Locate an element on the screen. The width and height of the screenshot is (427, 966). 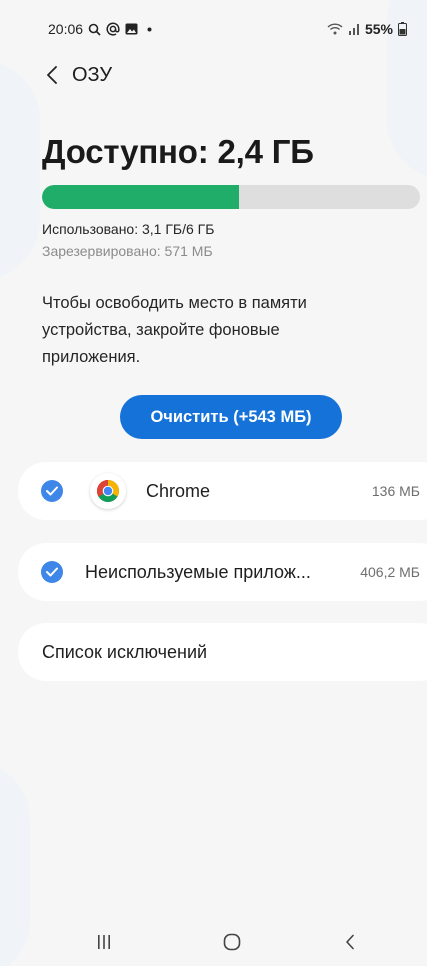
back-nav-button is located at coordinates (350, 942).